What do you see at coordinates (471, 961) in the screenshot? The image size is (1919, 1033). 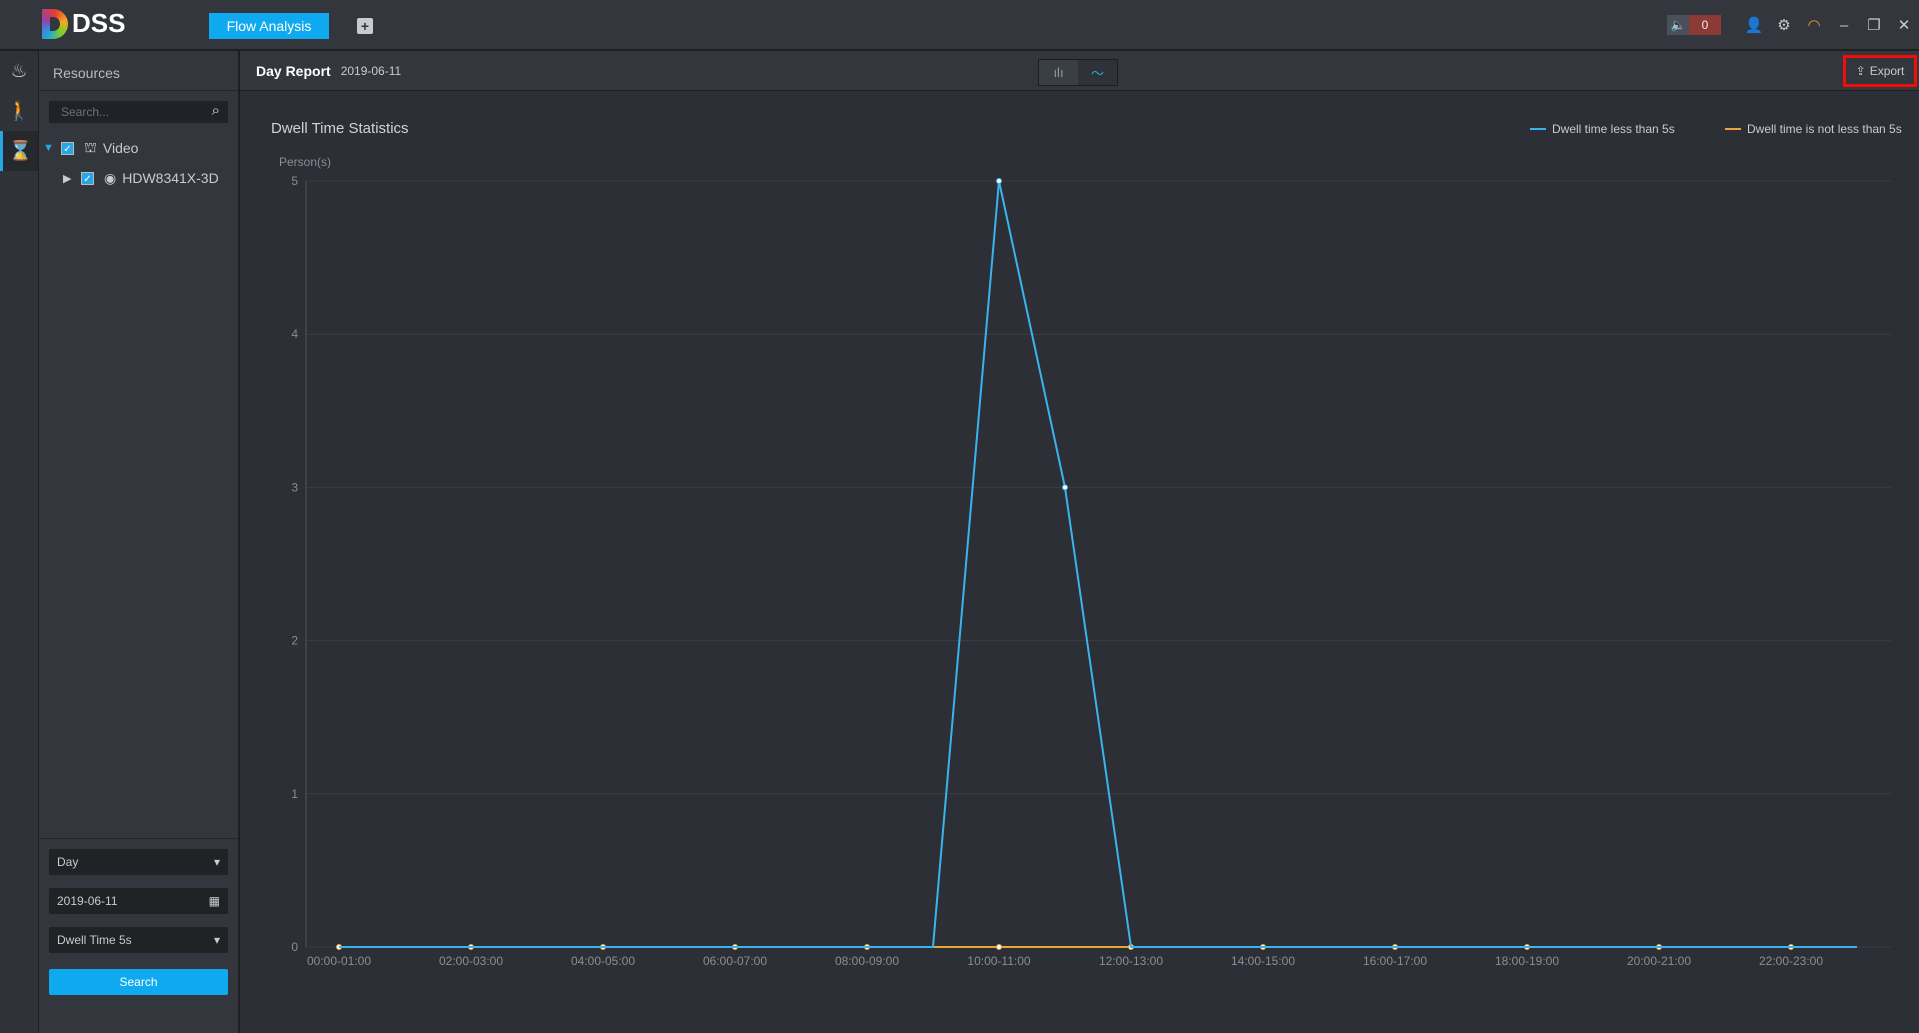 I see `x-tick-label: 02:00-03:00` at bounding box center [471, 961].